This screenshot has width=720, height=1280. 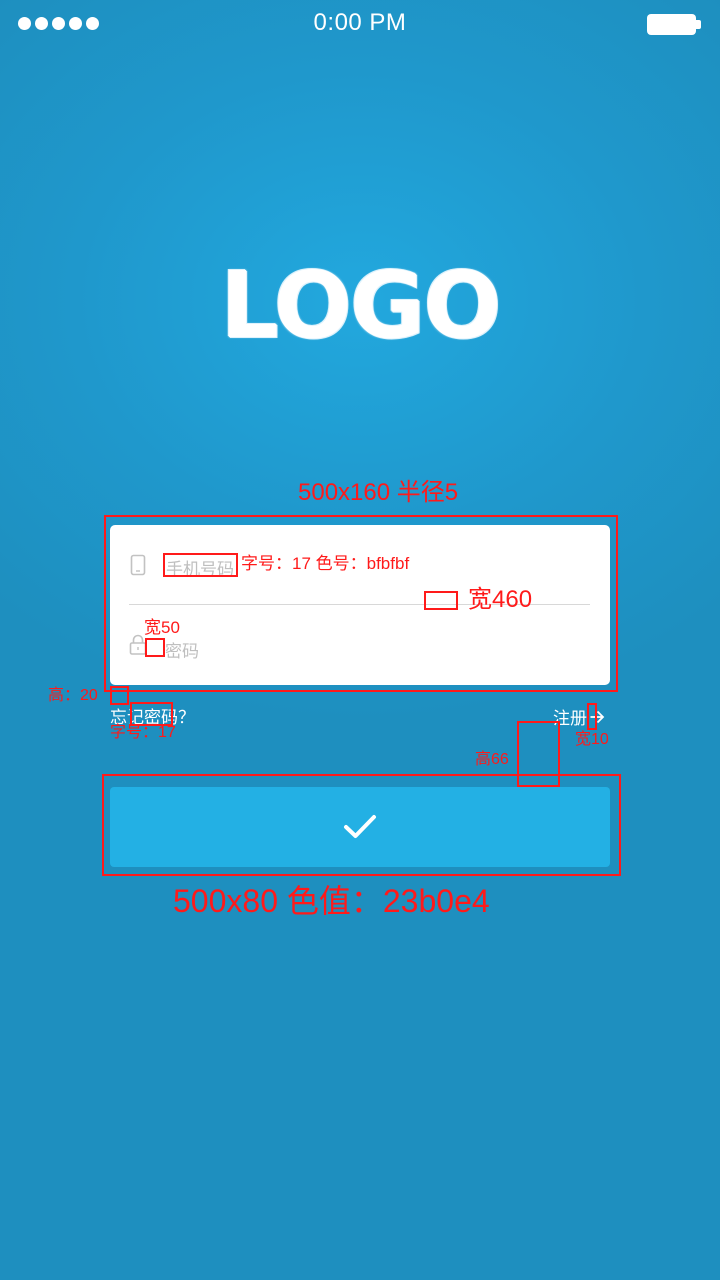 What do you see at coordinates (162, 627) in the screenshot?
I see `annotation-icon-width: 宽50` at bounding box center [162, 627].